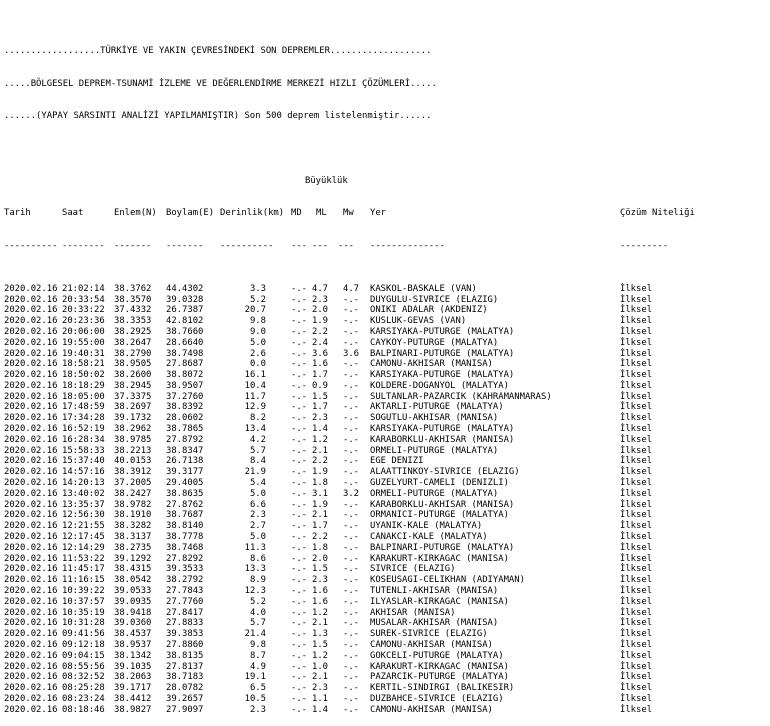  I want to click on underline-boylam: -------, so click(185, 245).